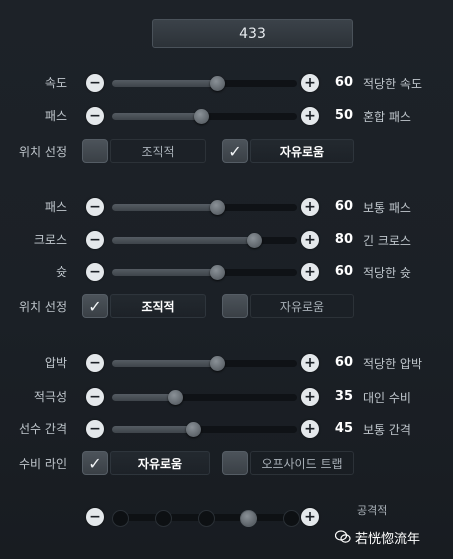  I want to click on slider-row-crossing: 크로스 − + 80 긴 크로스, so click(226, 240).